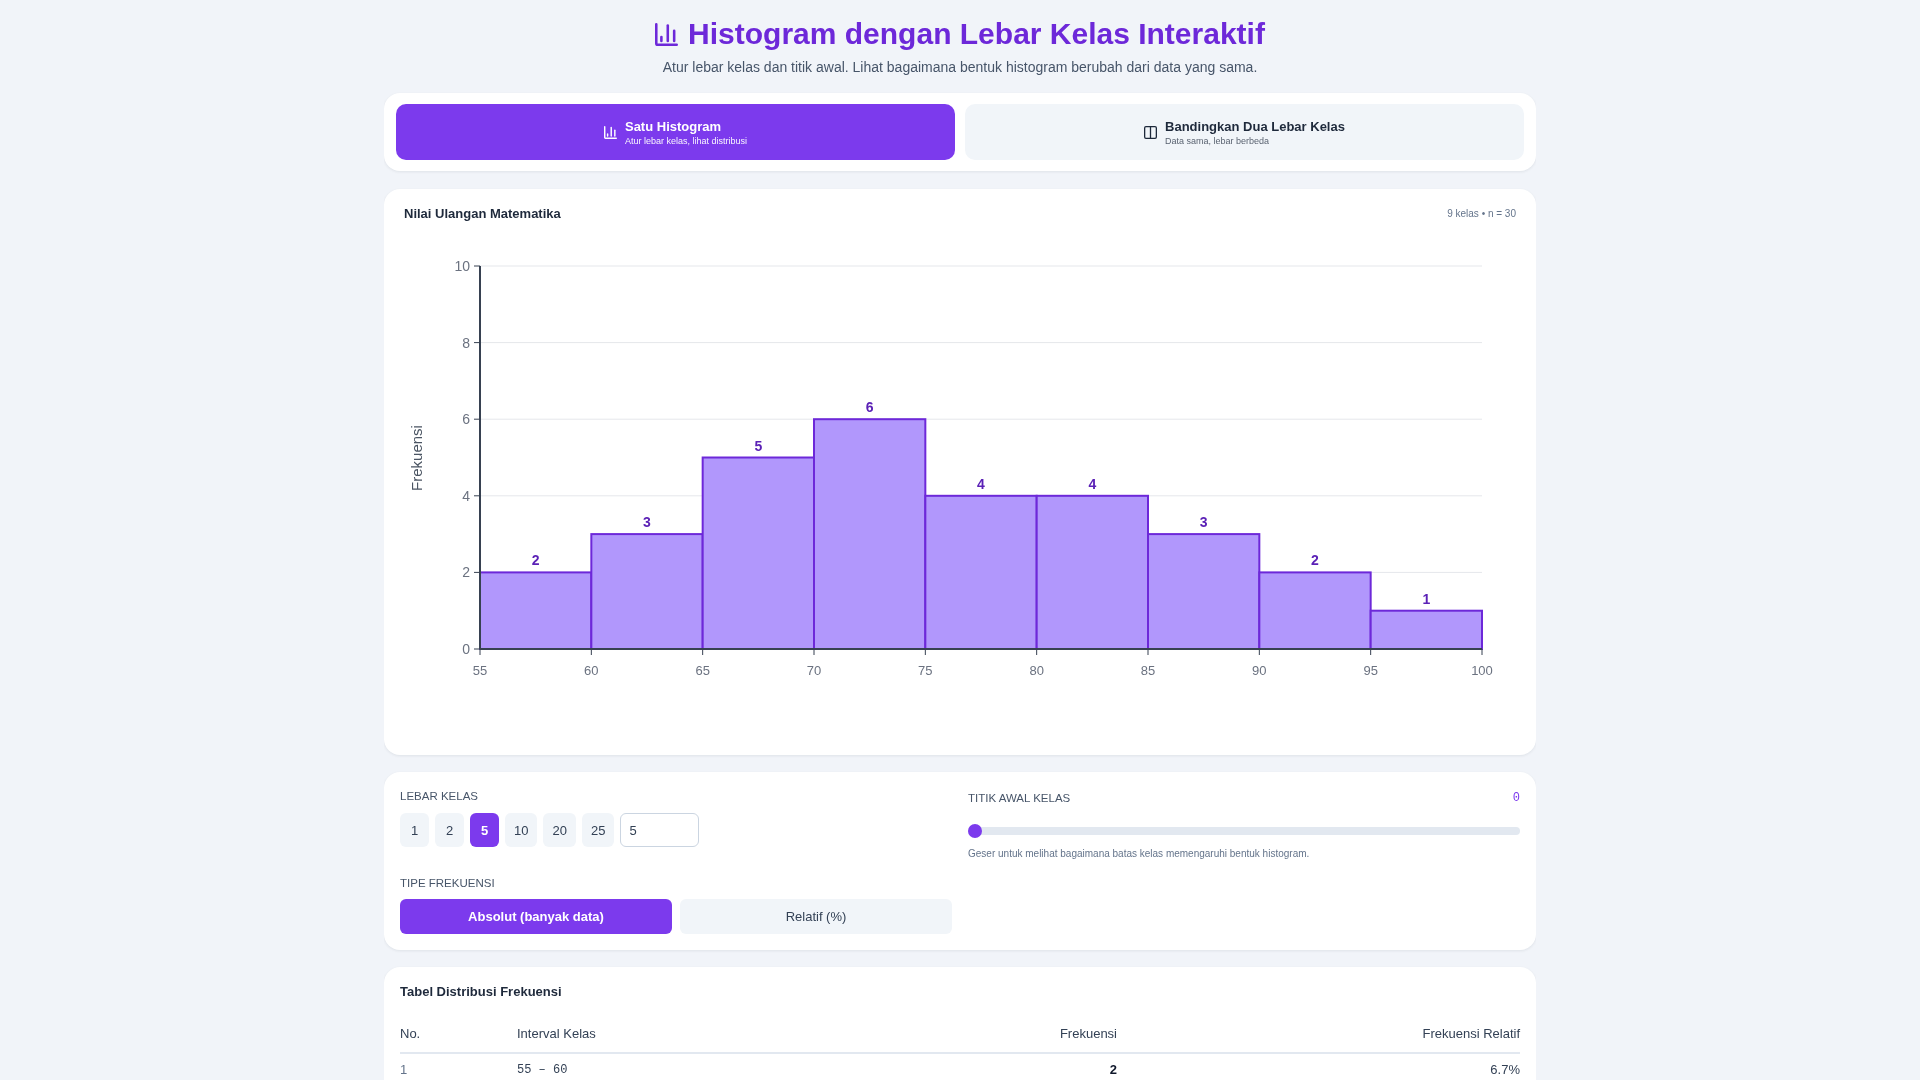 This screenshot has height=1080, width=1920. Describe the element at coordinates (975, 831) in the screenshot. I see `slider-thumb` at that location.